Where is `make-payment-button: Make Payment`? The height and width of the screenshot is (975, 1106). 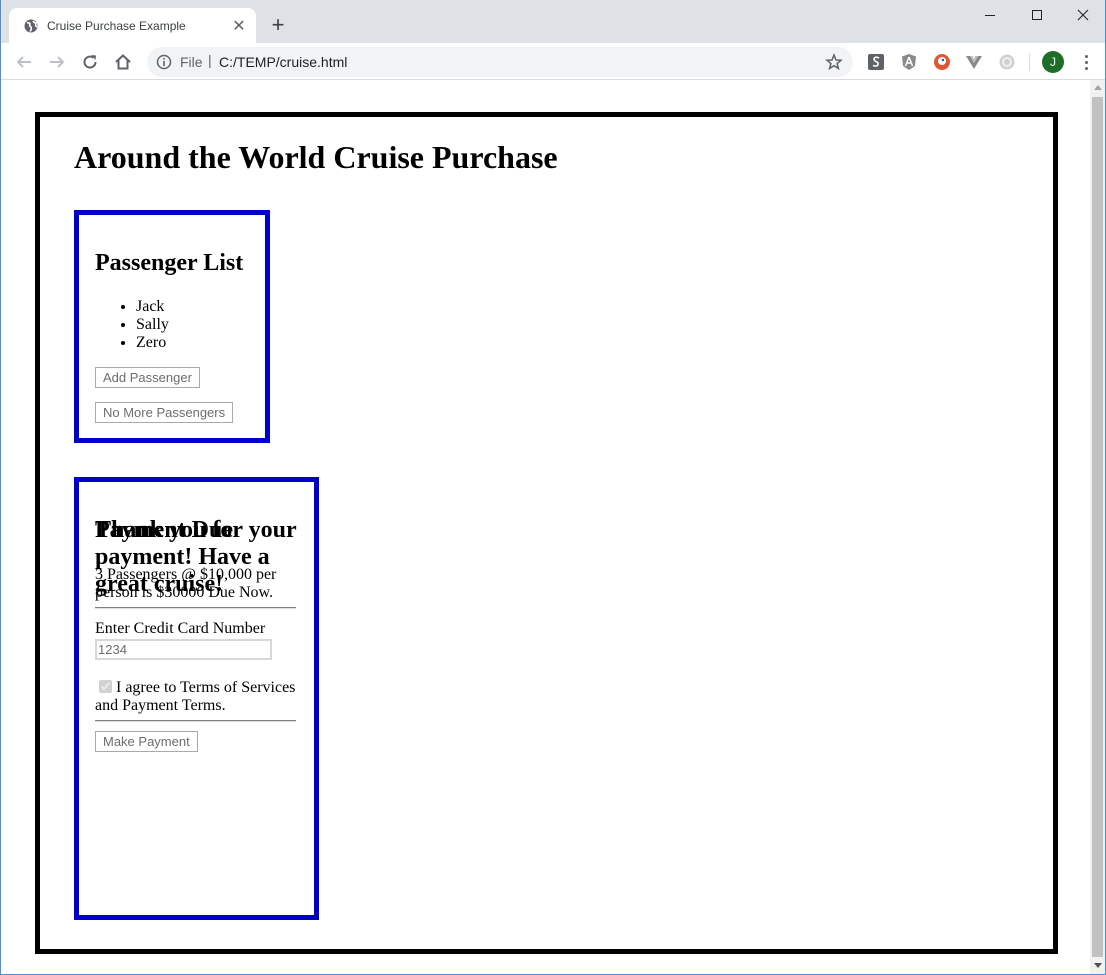 make-payment-button: Make Payment is located at coordinates (146, 741).